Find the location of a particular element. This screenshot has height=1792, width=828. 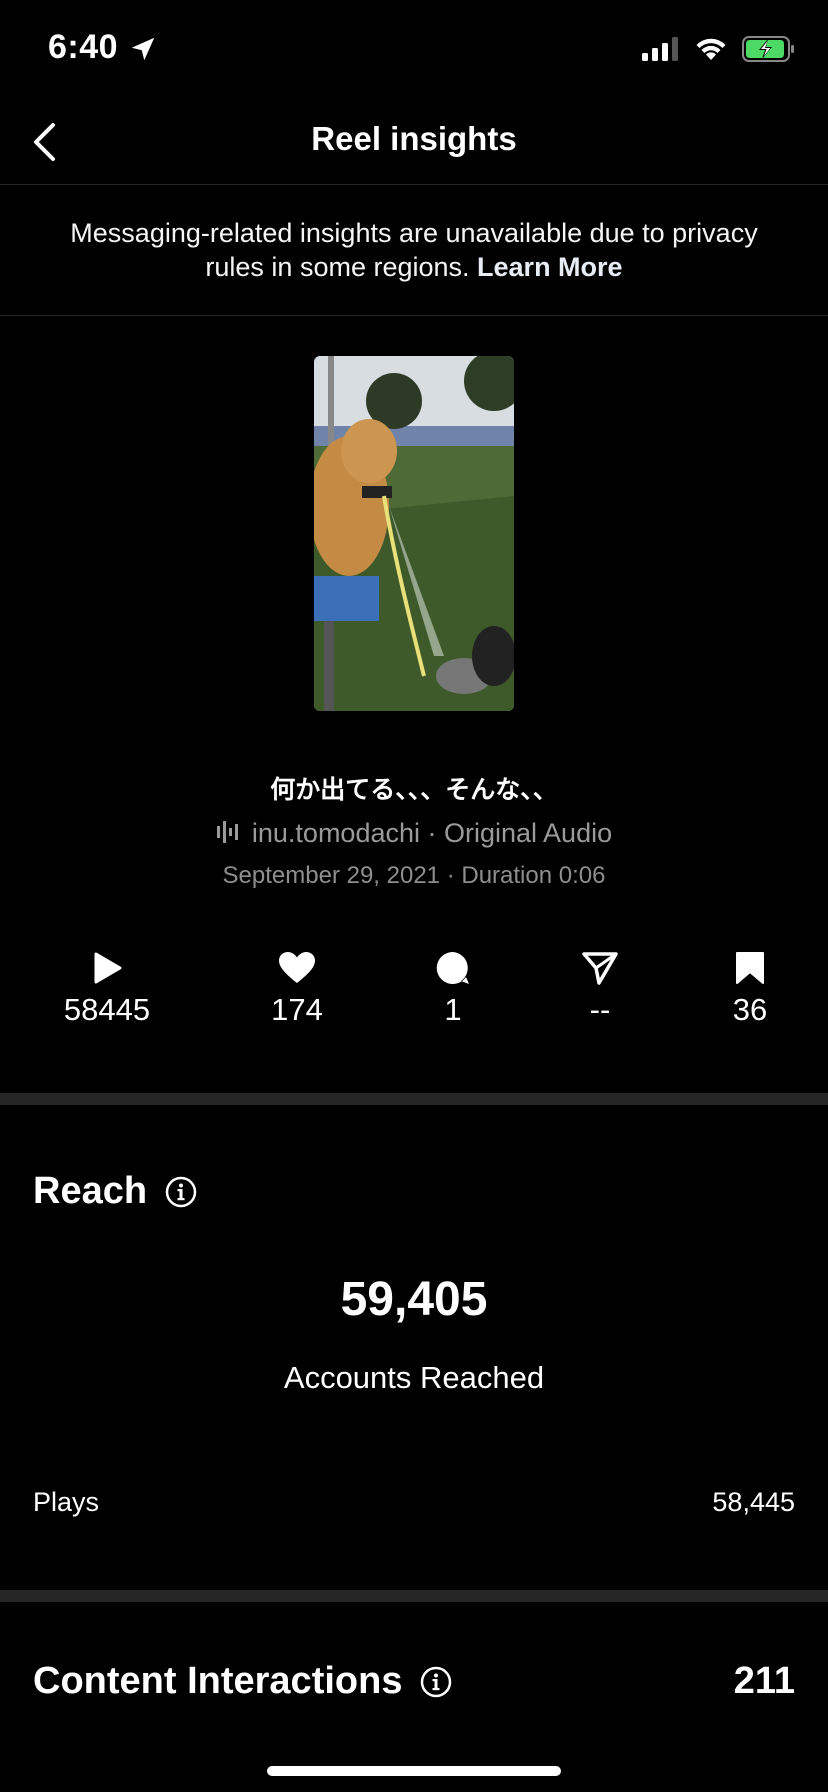

reel-audio: inu.tomodachi · Original Audio is located at coordinates (414, 833).